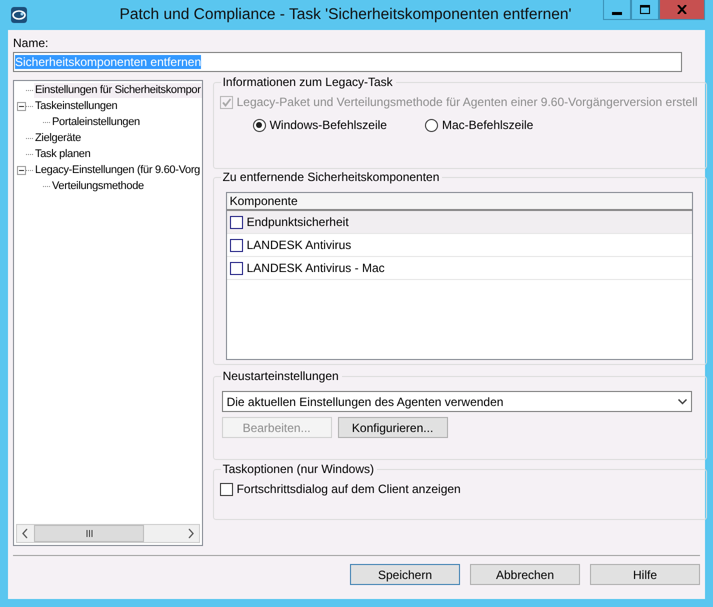  What do you see at coordinates (262, 201) in the screenshot?
I see `column-header: Komponente` at bounding box center [262, 201].